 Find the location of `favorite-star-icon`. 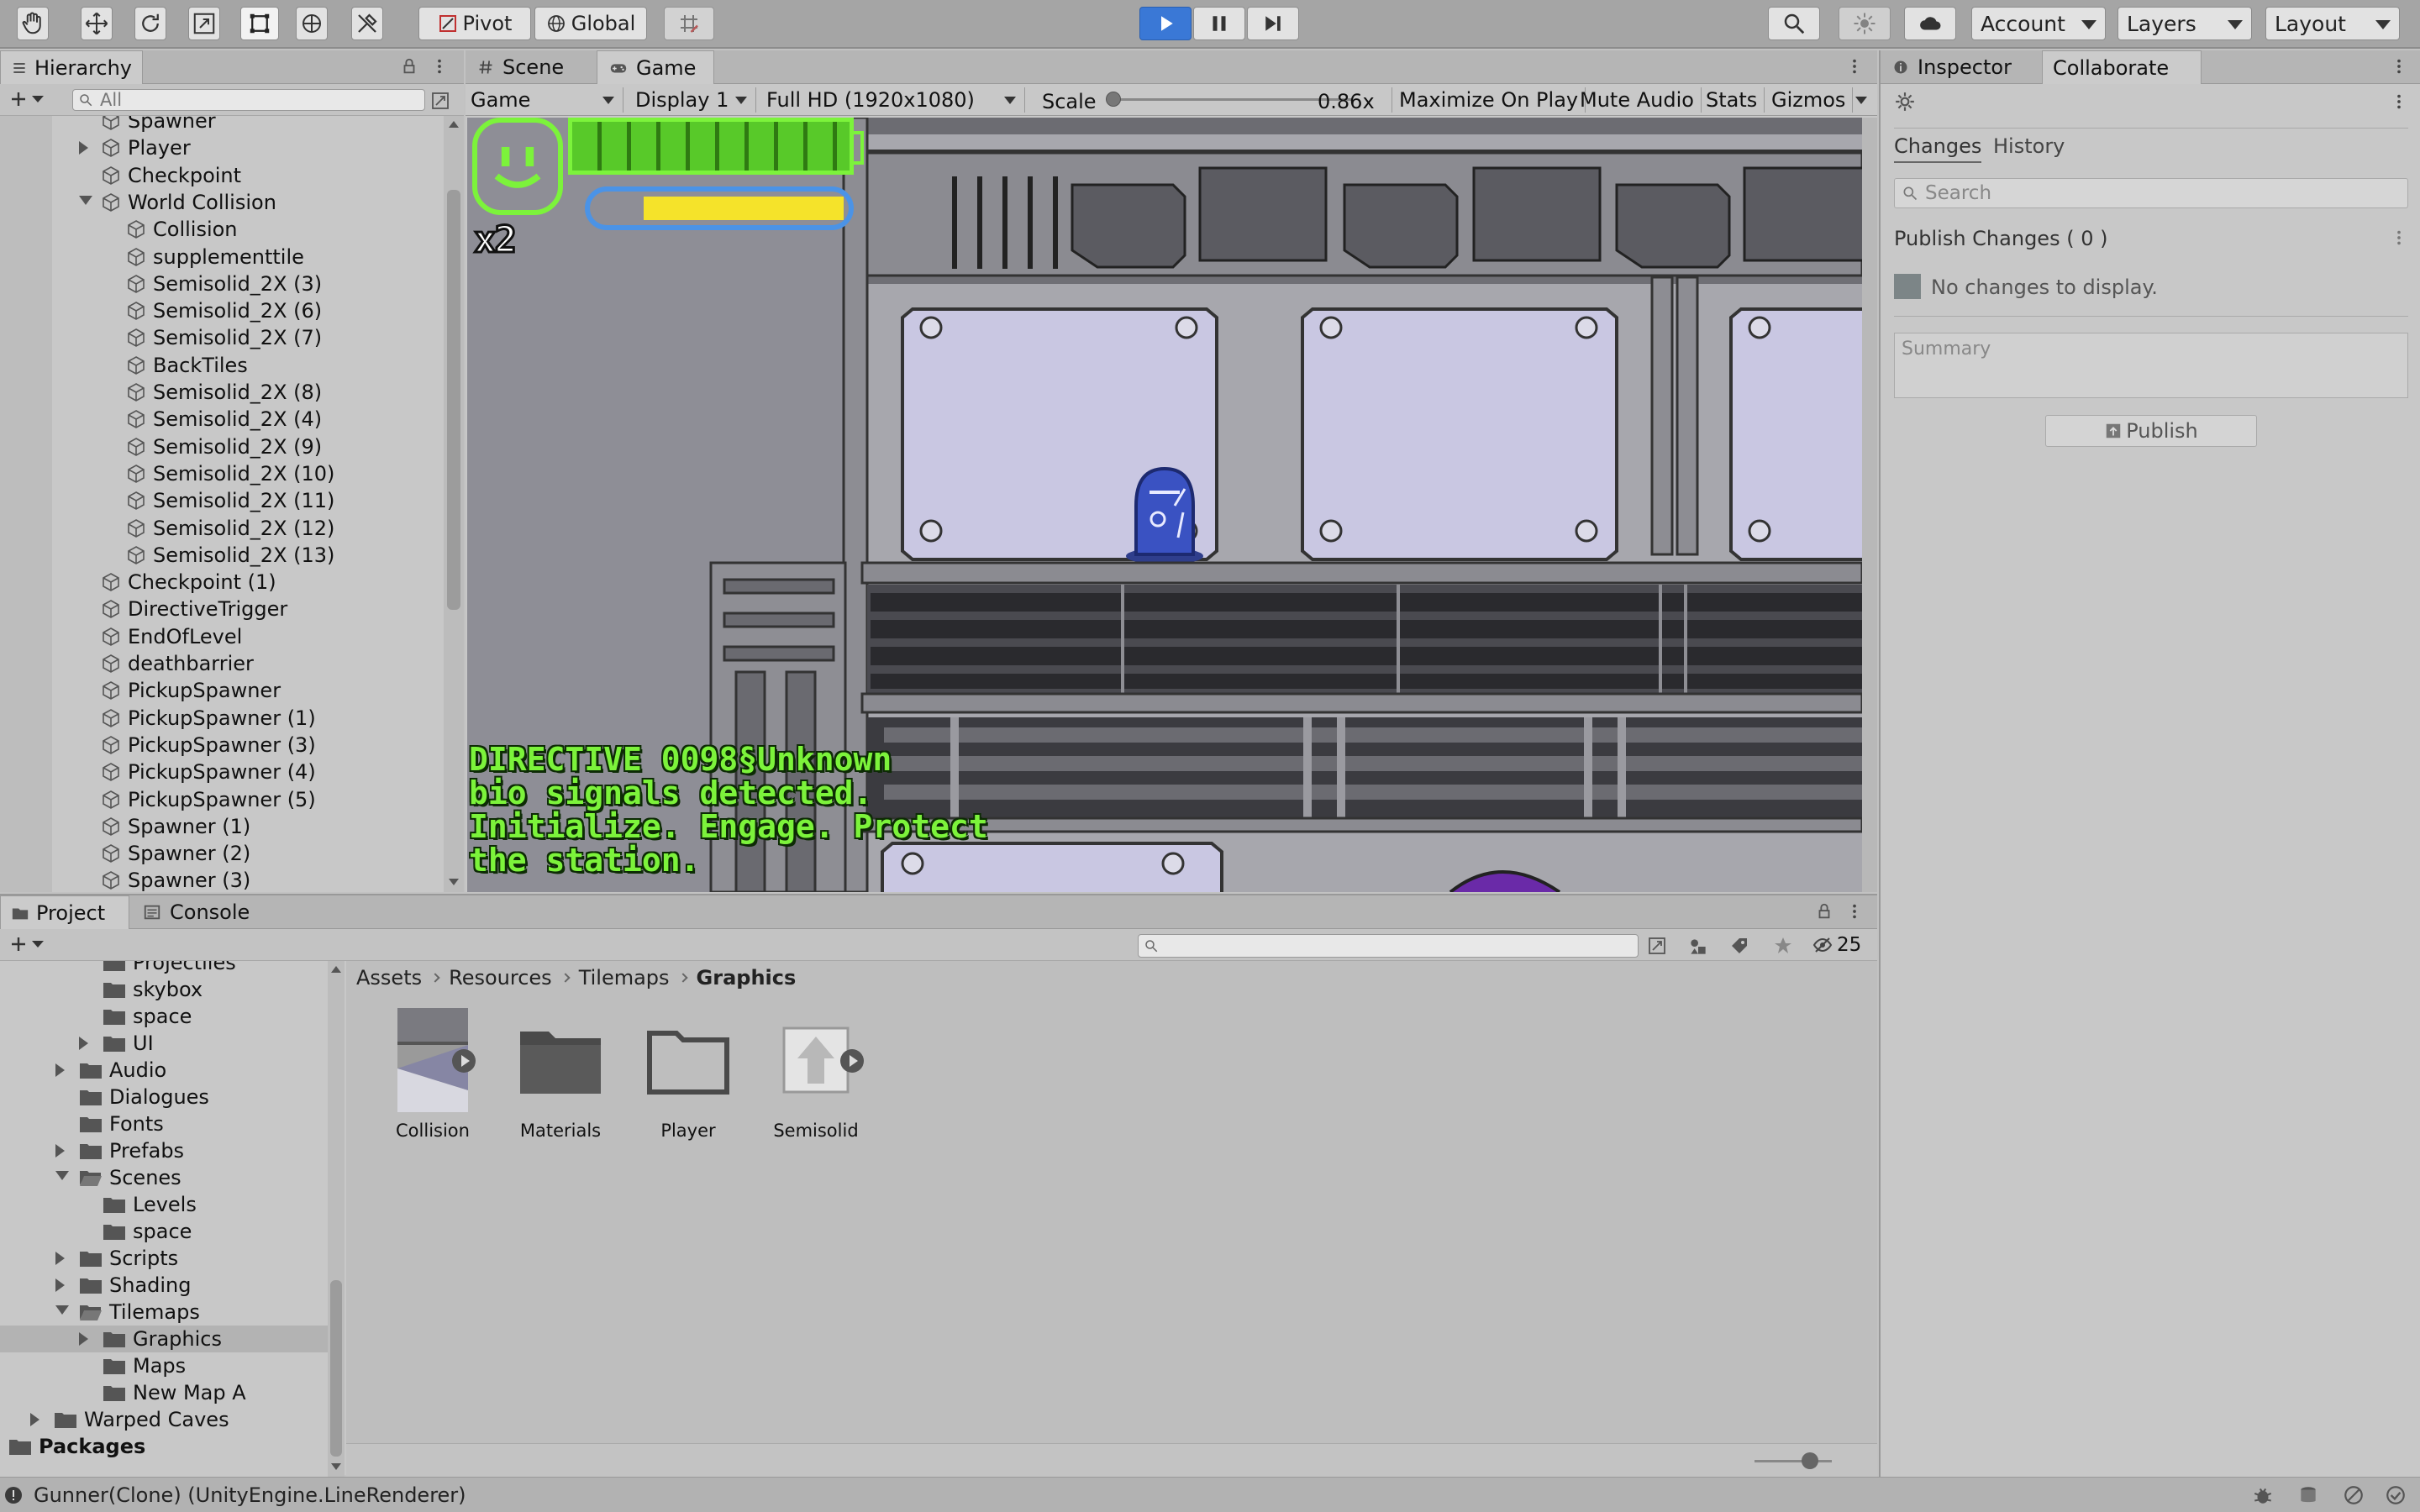

favorite-star-icon is located at coordinates (1783, 946).